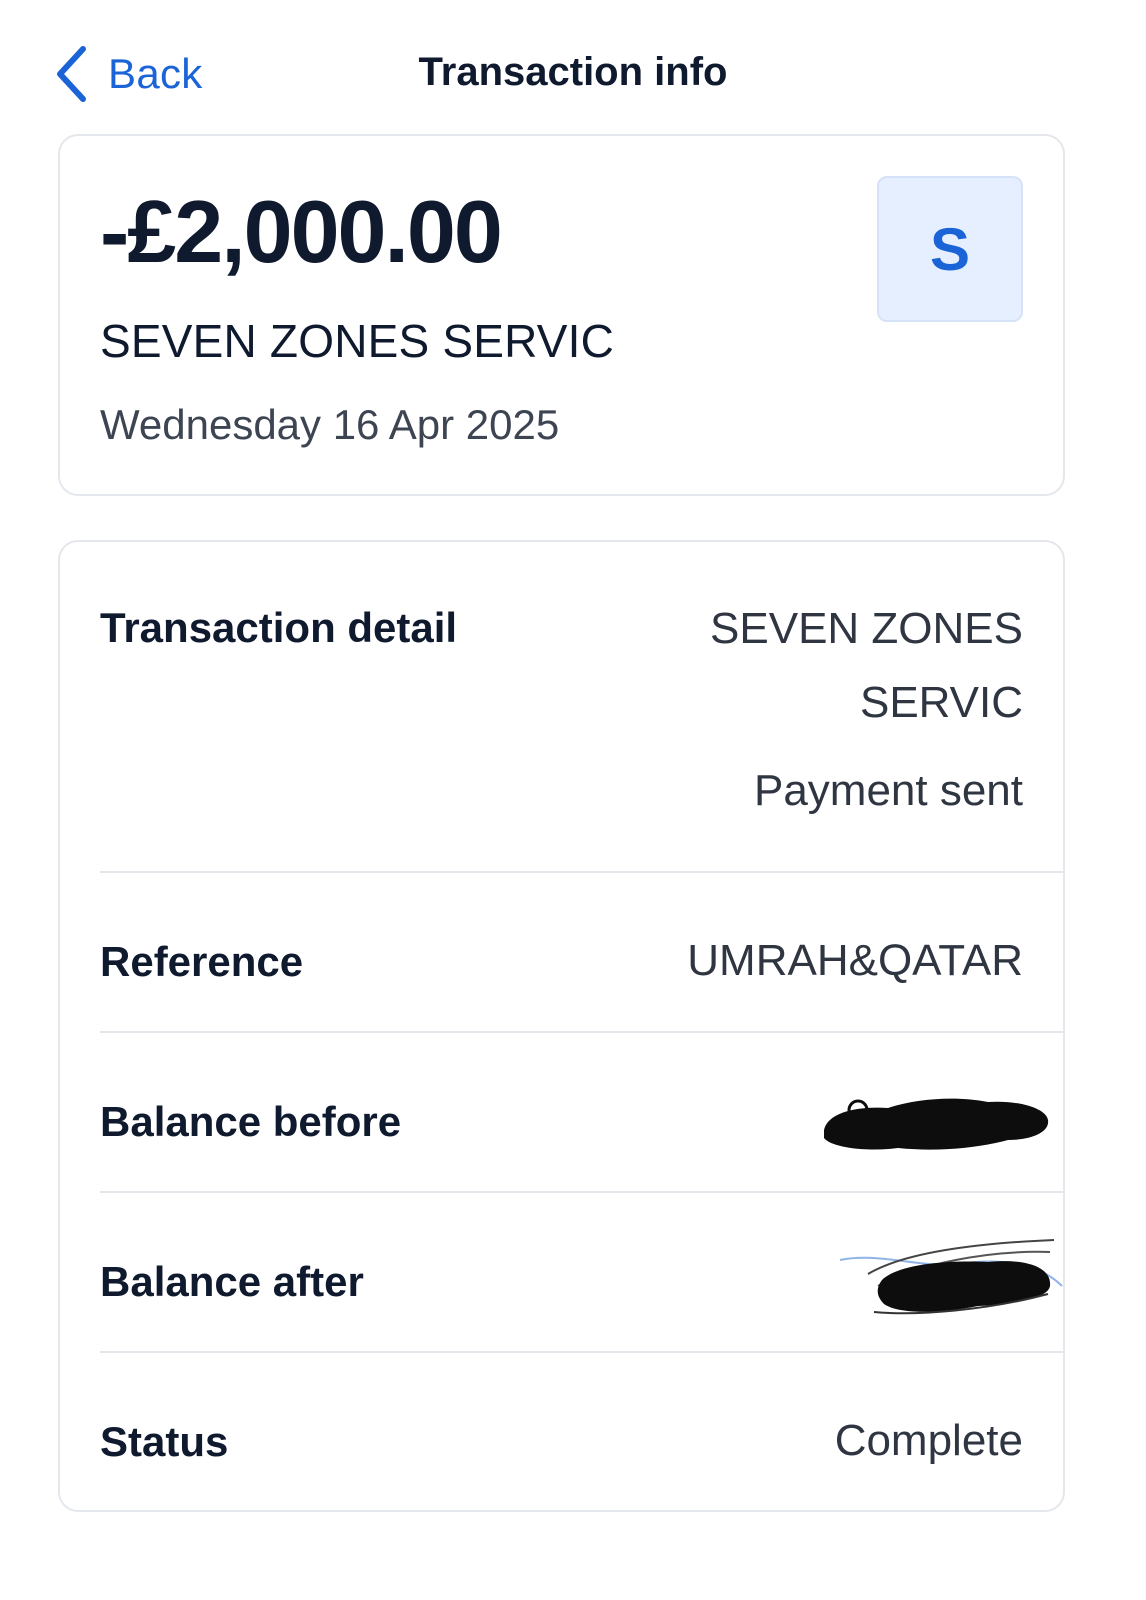 The image size is (1146, 1600). What do you see at coordinates (357, 341) in the screenshot?
I see `merchant-name: SEVEN ZONES SERVIC` at bounding box center [357, 341].